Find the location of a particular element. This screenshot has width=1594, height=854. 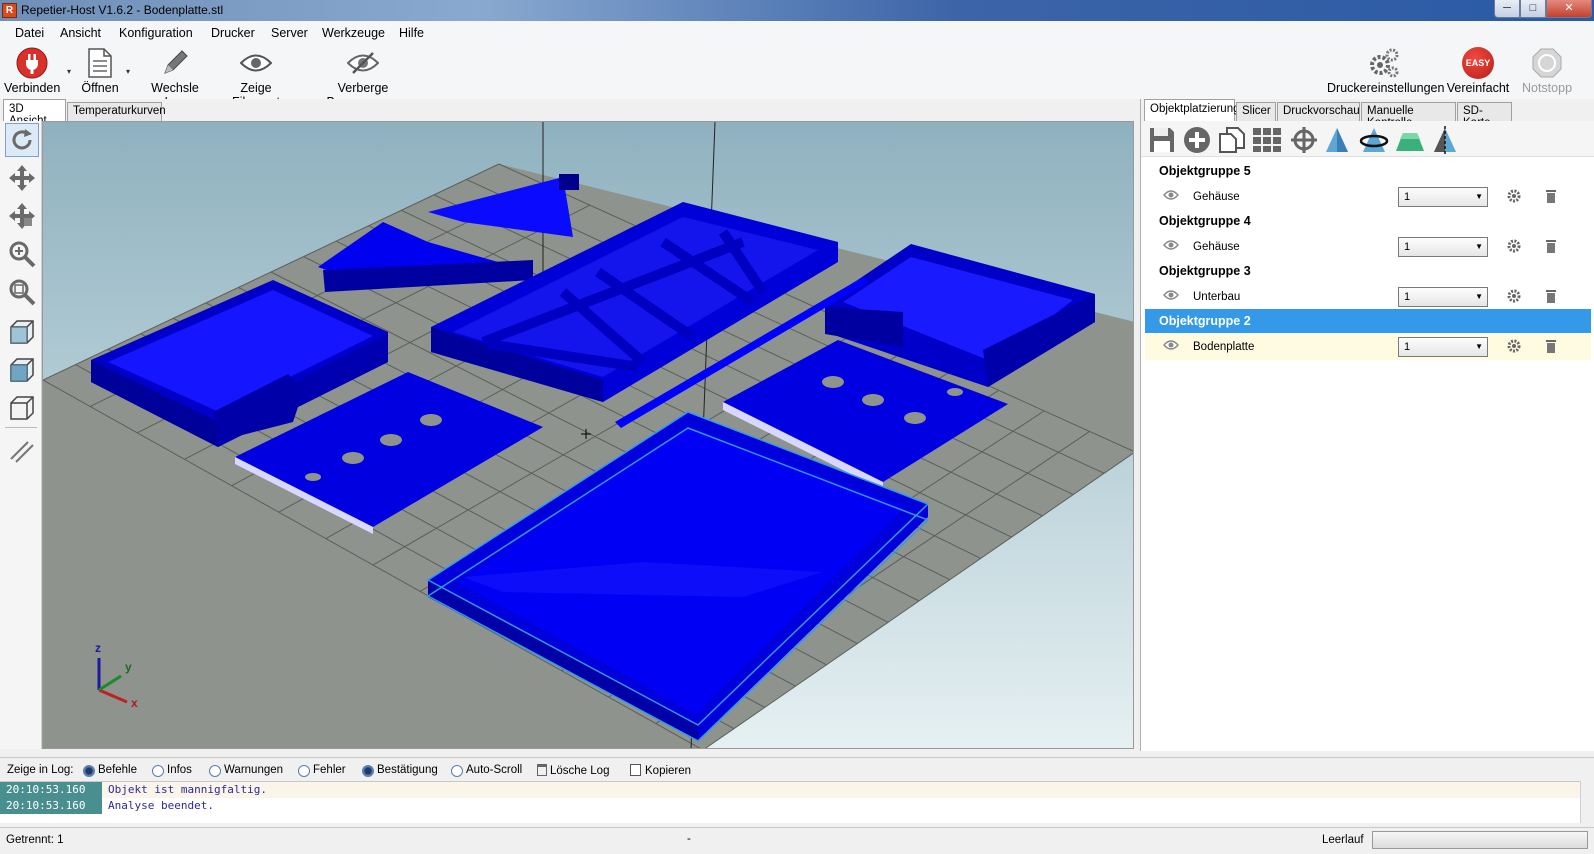

view-tabs: 3D Ansicht Temperaturkurven is located at coordinates (570, 113).